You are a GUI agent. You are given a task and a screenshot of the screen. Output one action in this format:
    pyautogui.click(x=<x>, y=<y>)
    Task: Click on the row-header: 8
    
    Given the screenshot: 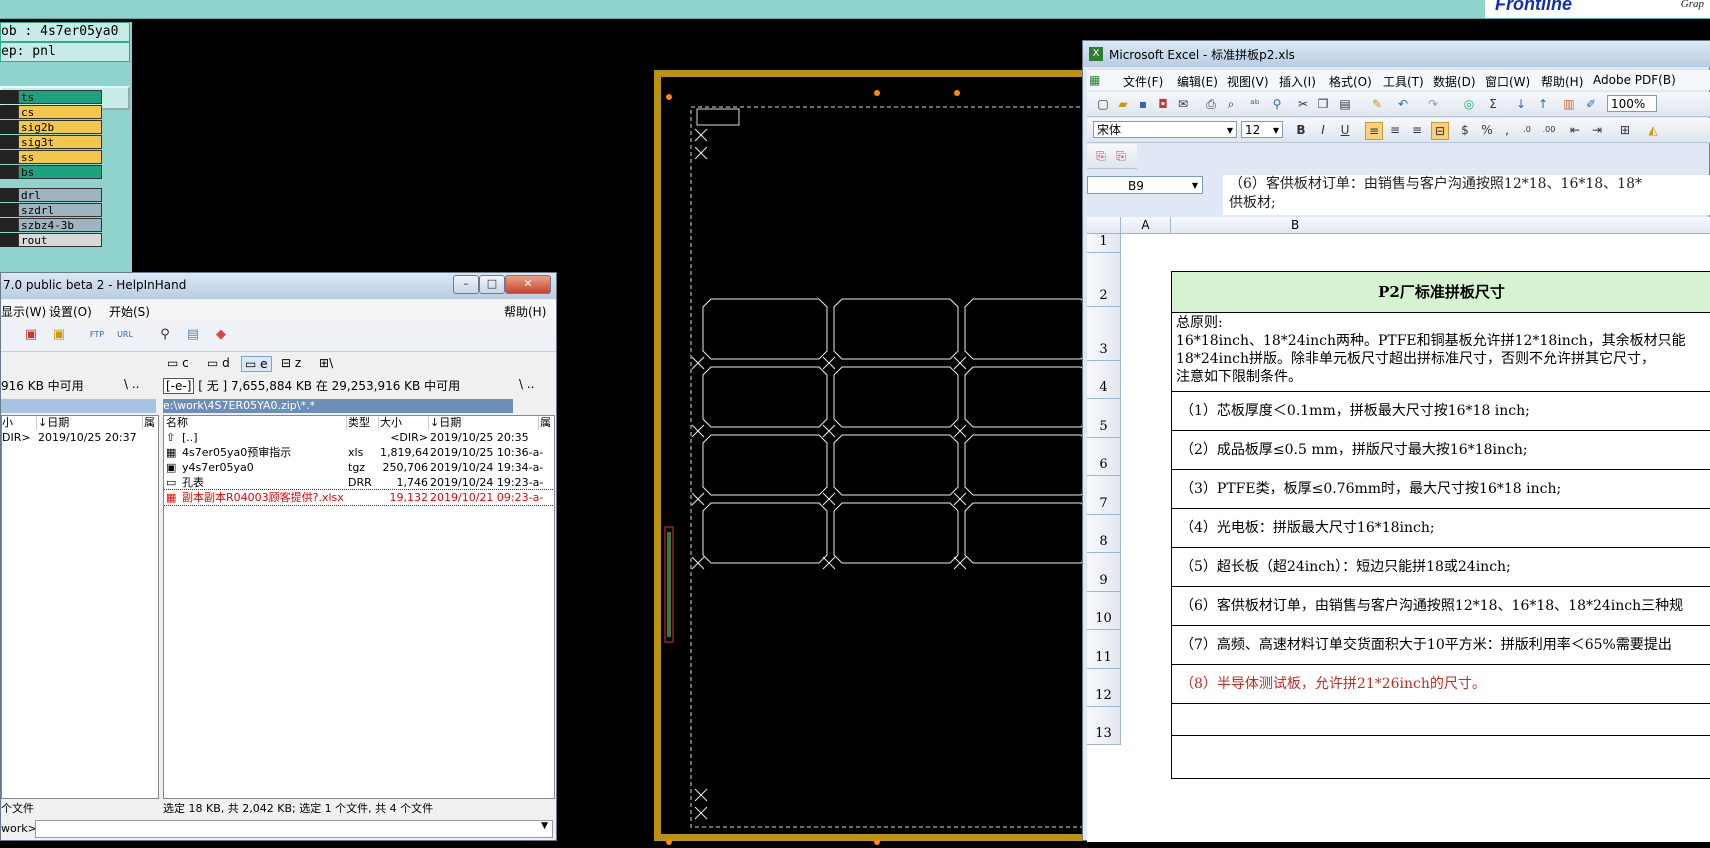 What is the action you would take?
    pyautogui.click(x=1104, y=534)
    